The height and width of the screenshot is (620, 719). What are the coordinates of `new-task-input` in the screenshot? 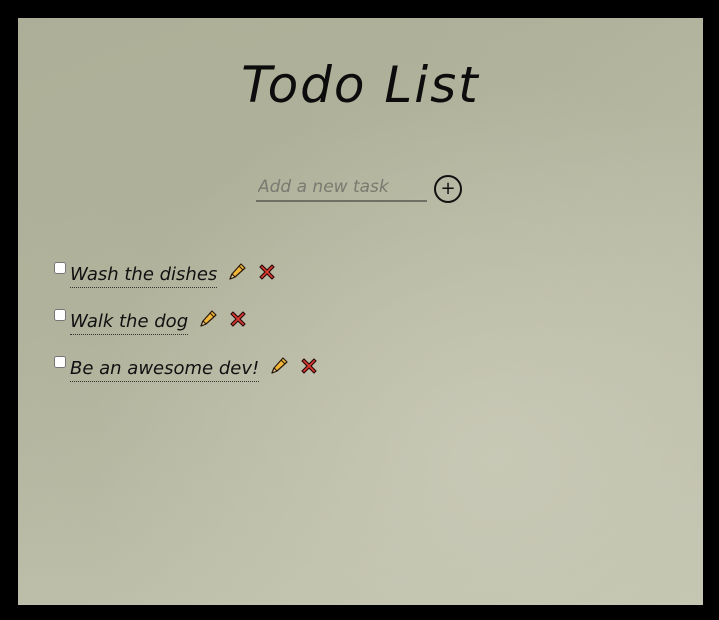 It's located at (341, 188).